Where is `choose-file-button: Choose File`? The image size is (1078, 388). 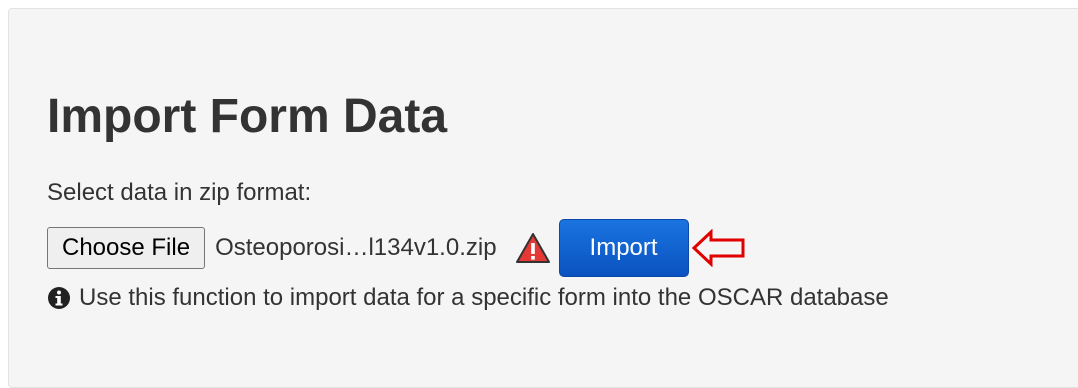 choose-file-button: Choose File is located at coordinates (126, 248).